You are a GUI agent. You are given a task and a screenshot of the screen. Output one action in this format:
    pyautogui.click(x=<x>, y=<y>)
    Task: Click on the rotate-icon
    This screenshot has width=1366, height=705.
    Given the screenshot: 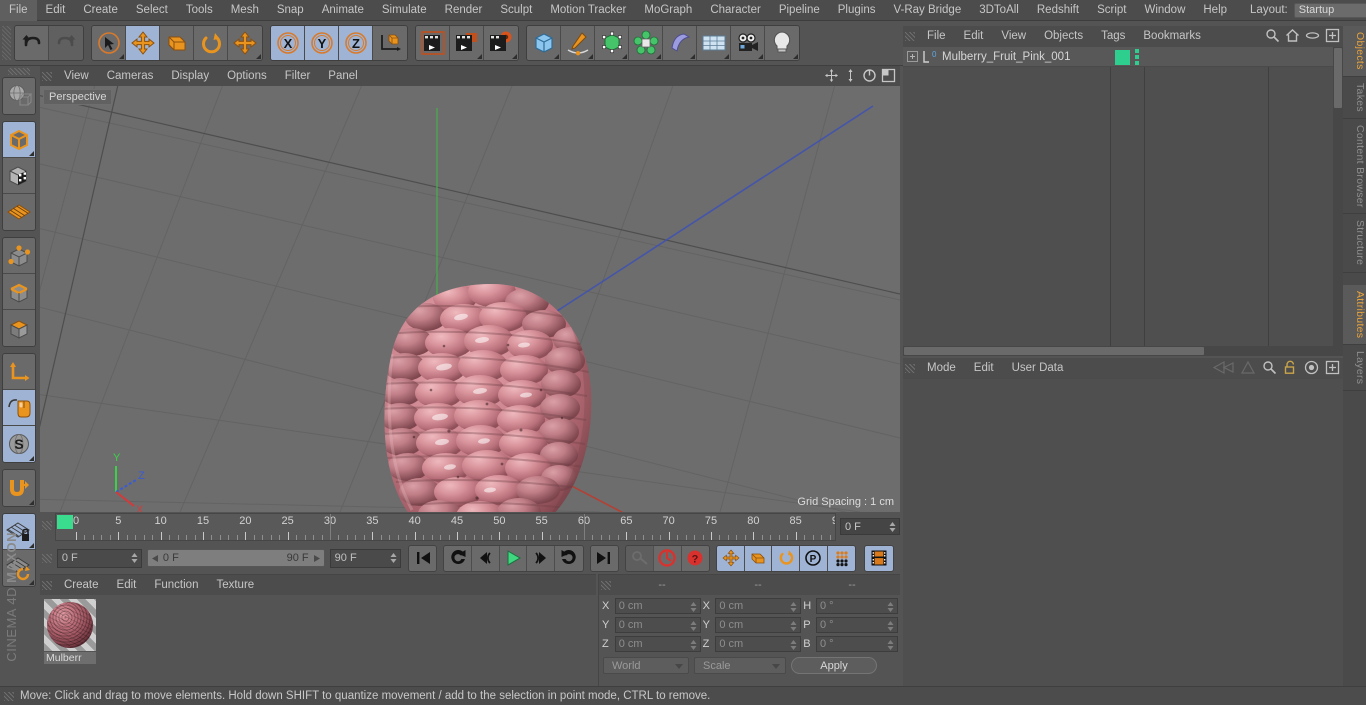 What is the action you would take?
    pyautogui.click(x=869, y=75)
    